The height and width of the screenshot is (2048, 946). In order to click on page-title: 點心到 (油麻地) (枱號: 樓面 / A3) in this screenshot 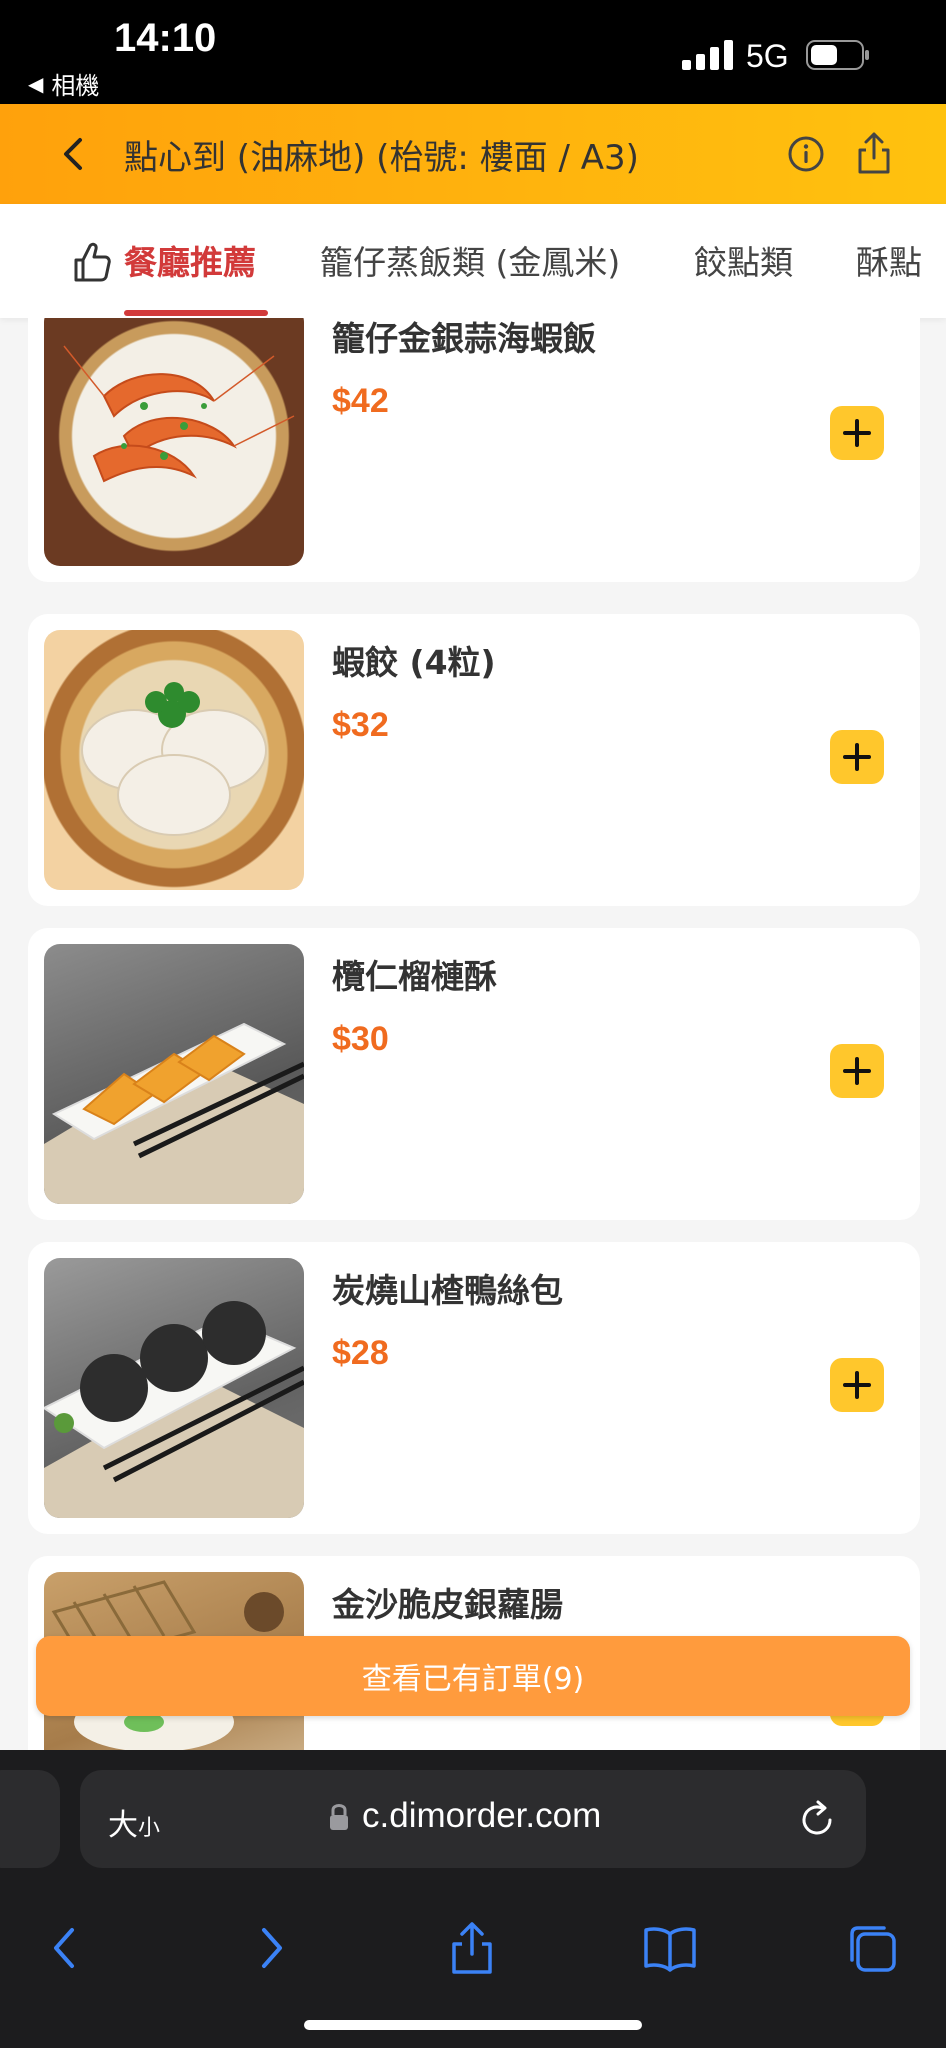, I will do `click(381, 158)`.